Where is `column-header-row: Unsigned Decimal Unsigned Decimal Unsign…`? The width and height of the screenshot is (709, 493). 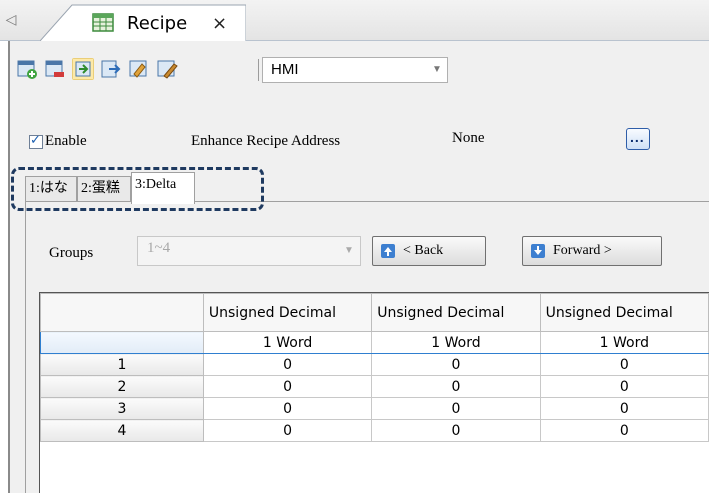
column-header-row: Unsigned Decimal Unsigned Decimal Unsign… is located at coordinates (374, 312).